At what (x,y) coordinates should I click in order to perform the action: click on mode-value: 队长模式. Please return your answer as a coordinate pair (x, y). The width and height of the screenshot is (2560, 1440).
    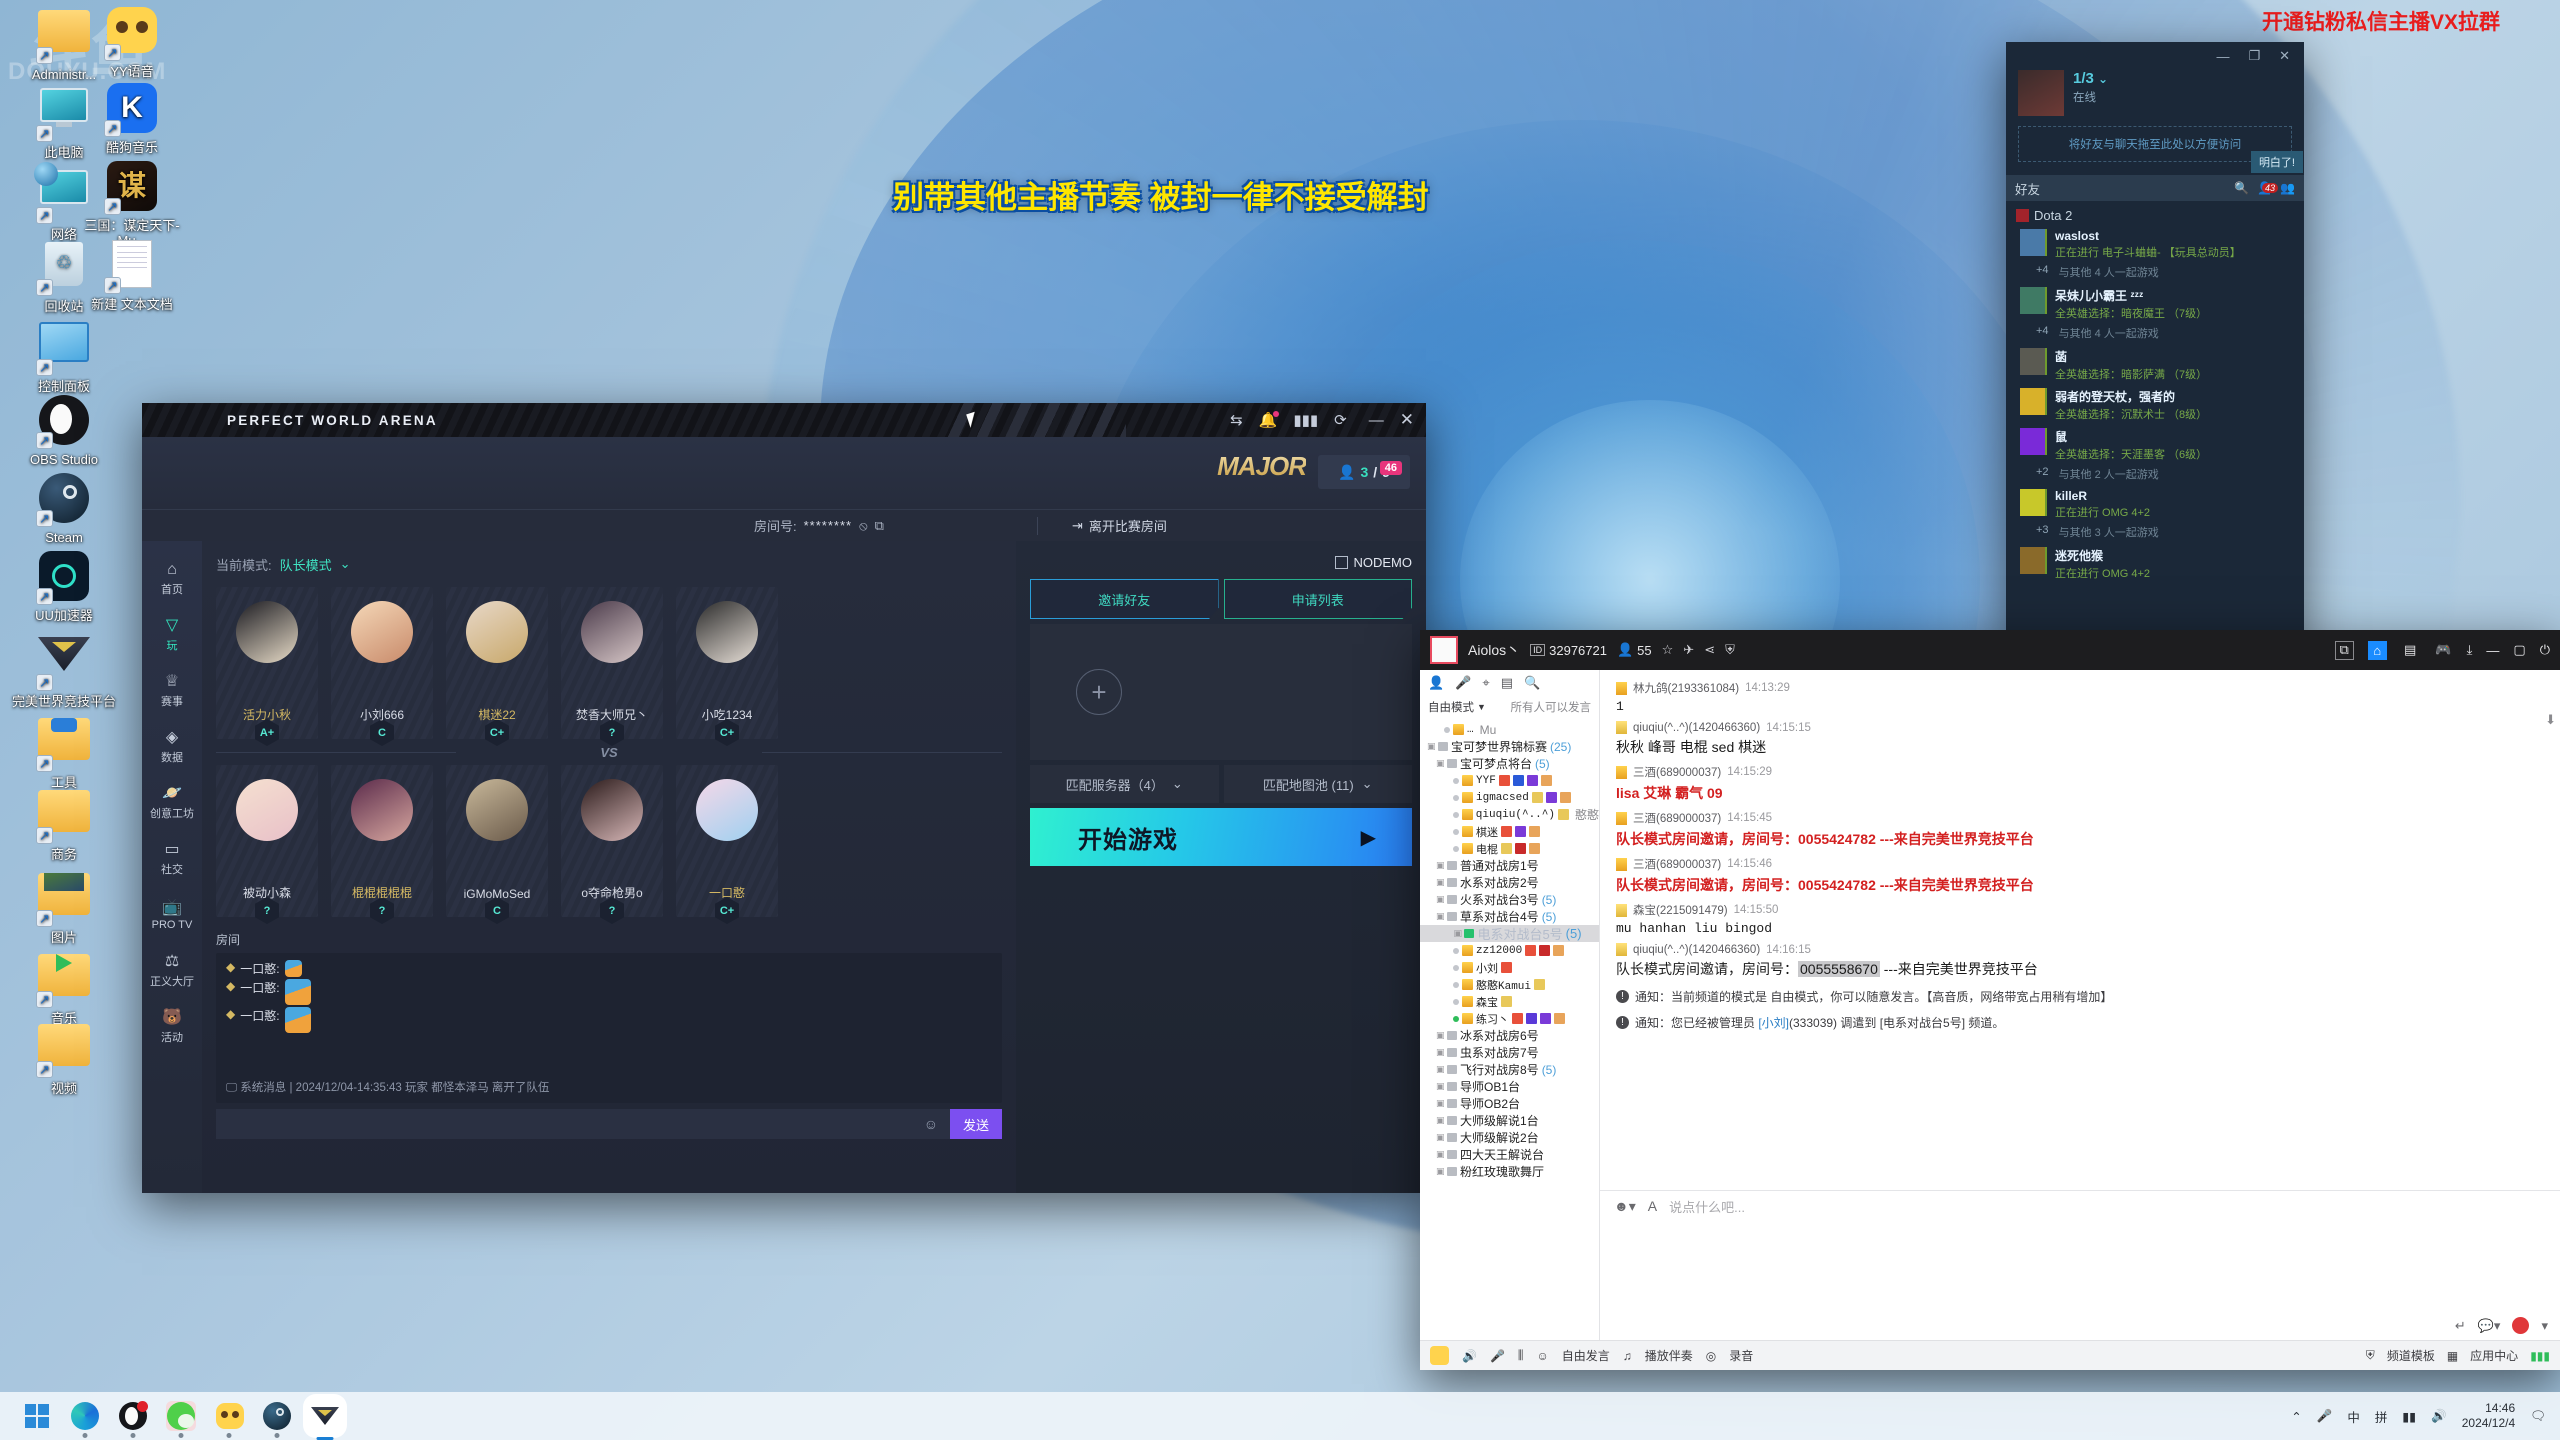
    Looking at the image, I should click on (306, 564).